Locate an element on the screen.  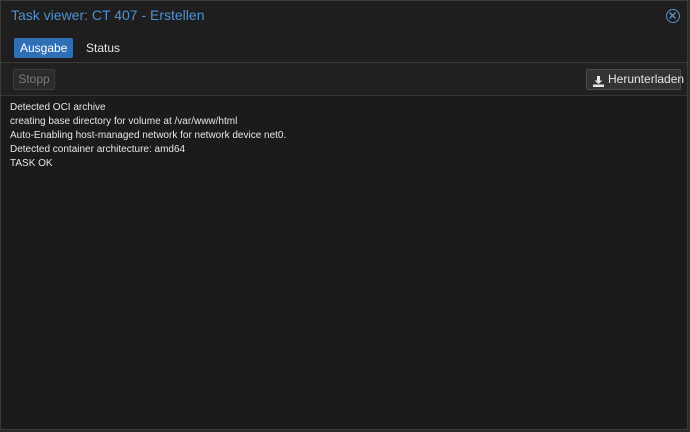
download-button: Herunterladen is located at coordinates (635, 81).